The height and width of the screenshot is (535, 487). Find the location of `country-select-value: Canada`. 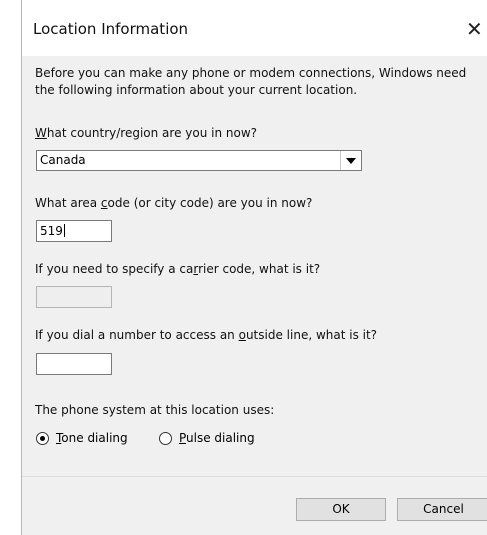

country-select-value: Canada is located at coordinates (63, 160).